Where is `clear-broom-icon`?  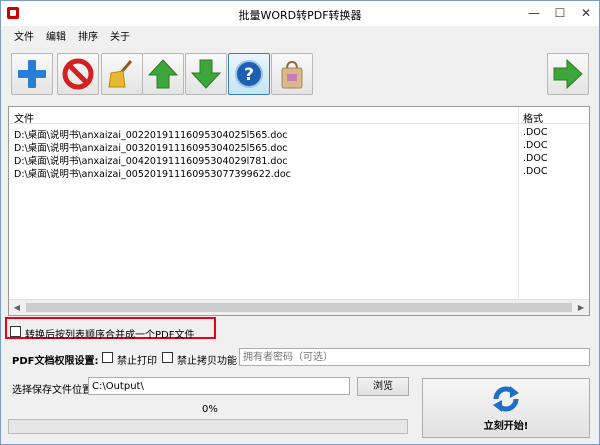
clear-broom-icon is located at coordinates (120, 74).